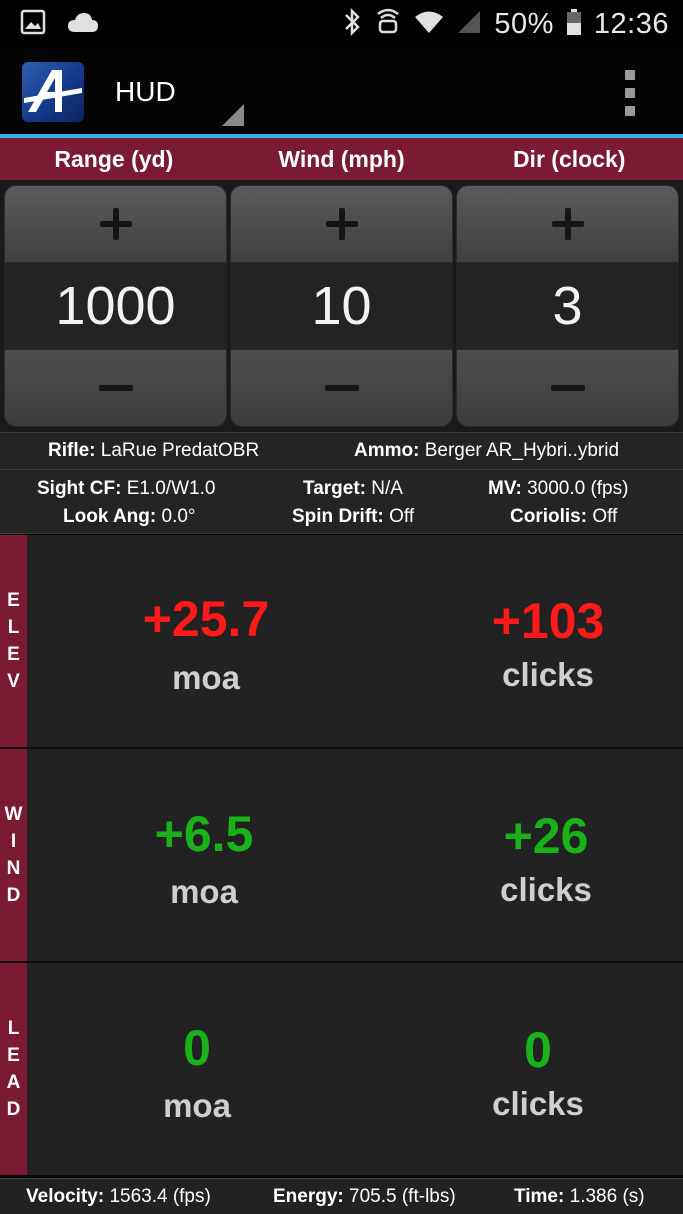  I want to click on wind-moa-value: +6.5, so click(204, 834).